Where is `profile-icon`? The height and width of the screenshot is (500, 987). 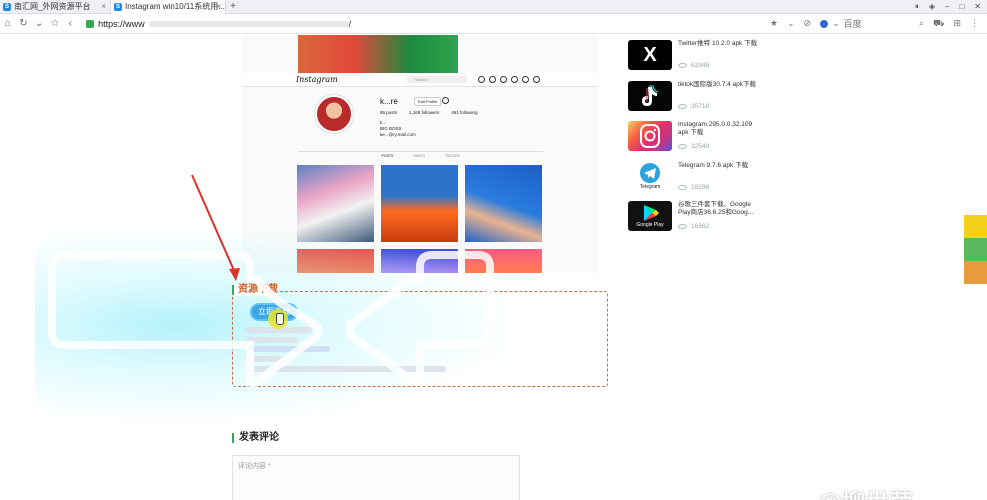 profile-icon is located at coordinates (536, 79).